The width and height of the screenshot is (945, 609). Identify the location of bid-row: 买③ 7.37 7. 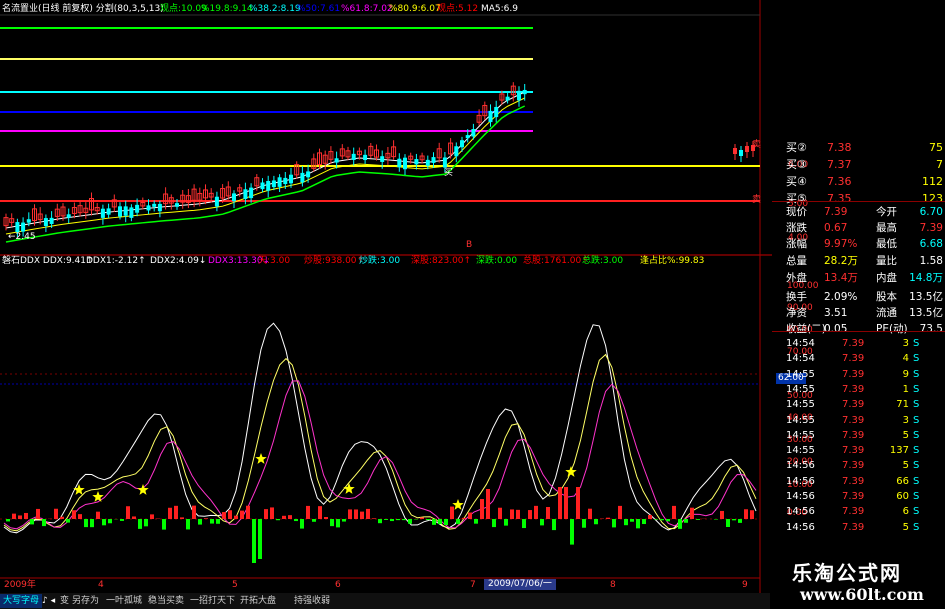
(858, 165).